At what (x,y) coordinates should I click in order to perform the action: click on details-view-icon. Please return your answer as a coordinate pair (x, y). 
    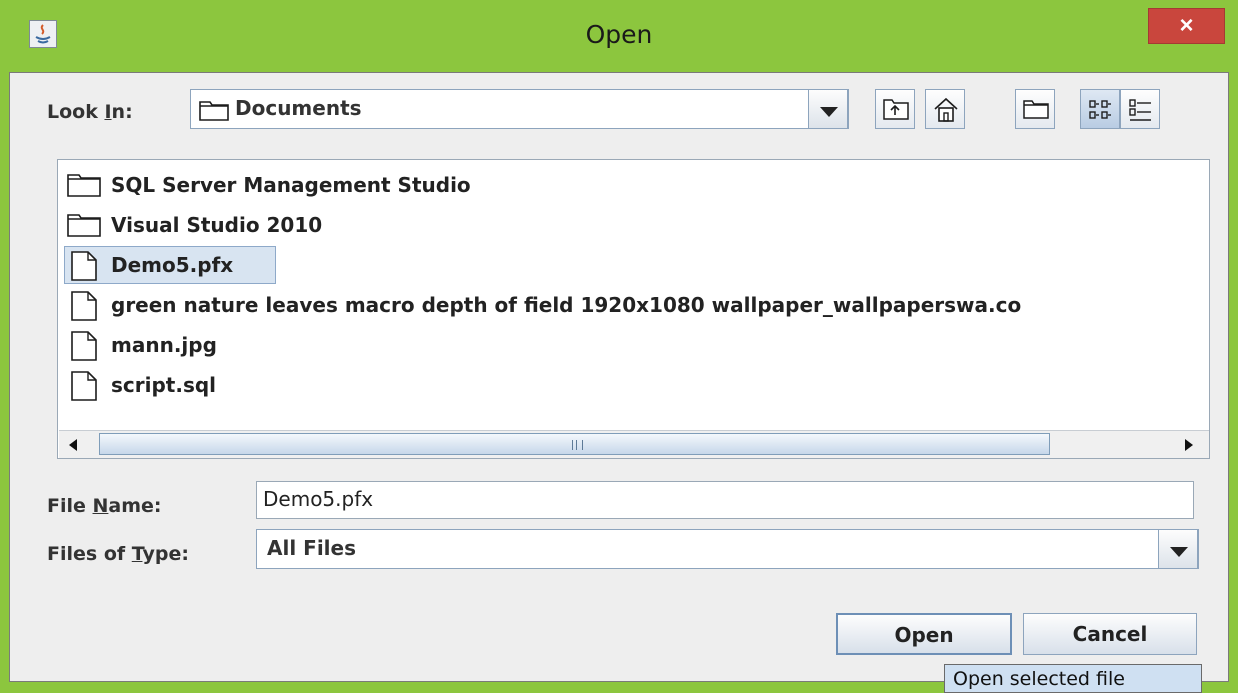
    Looking at the image, I should click on (1140, 110).